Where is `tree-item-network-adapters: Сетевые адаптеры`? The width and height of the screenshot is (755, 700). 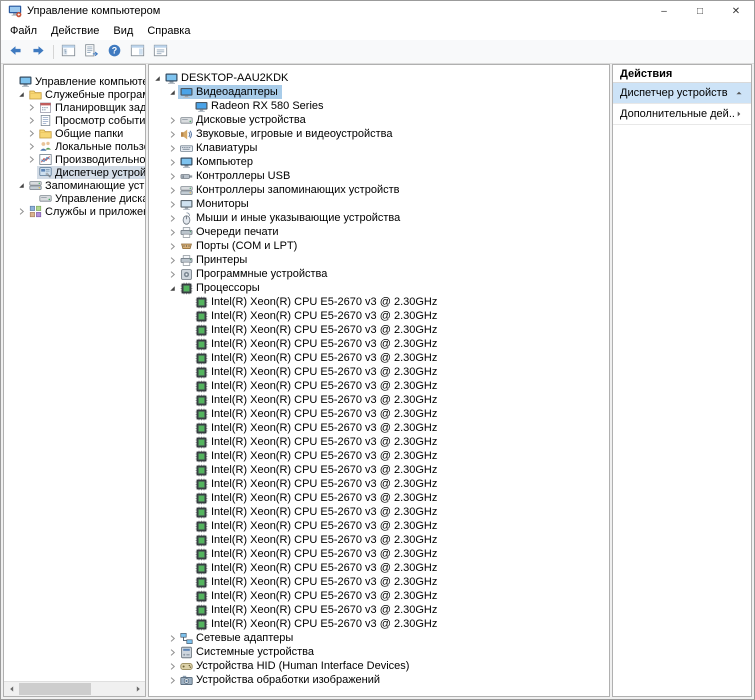 tree-item-network-adapters: Сетевые адаптеры is located at coordinates (379, 638).